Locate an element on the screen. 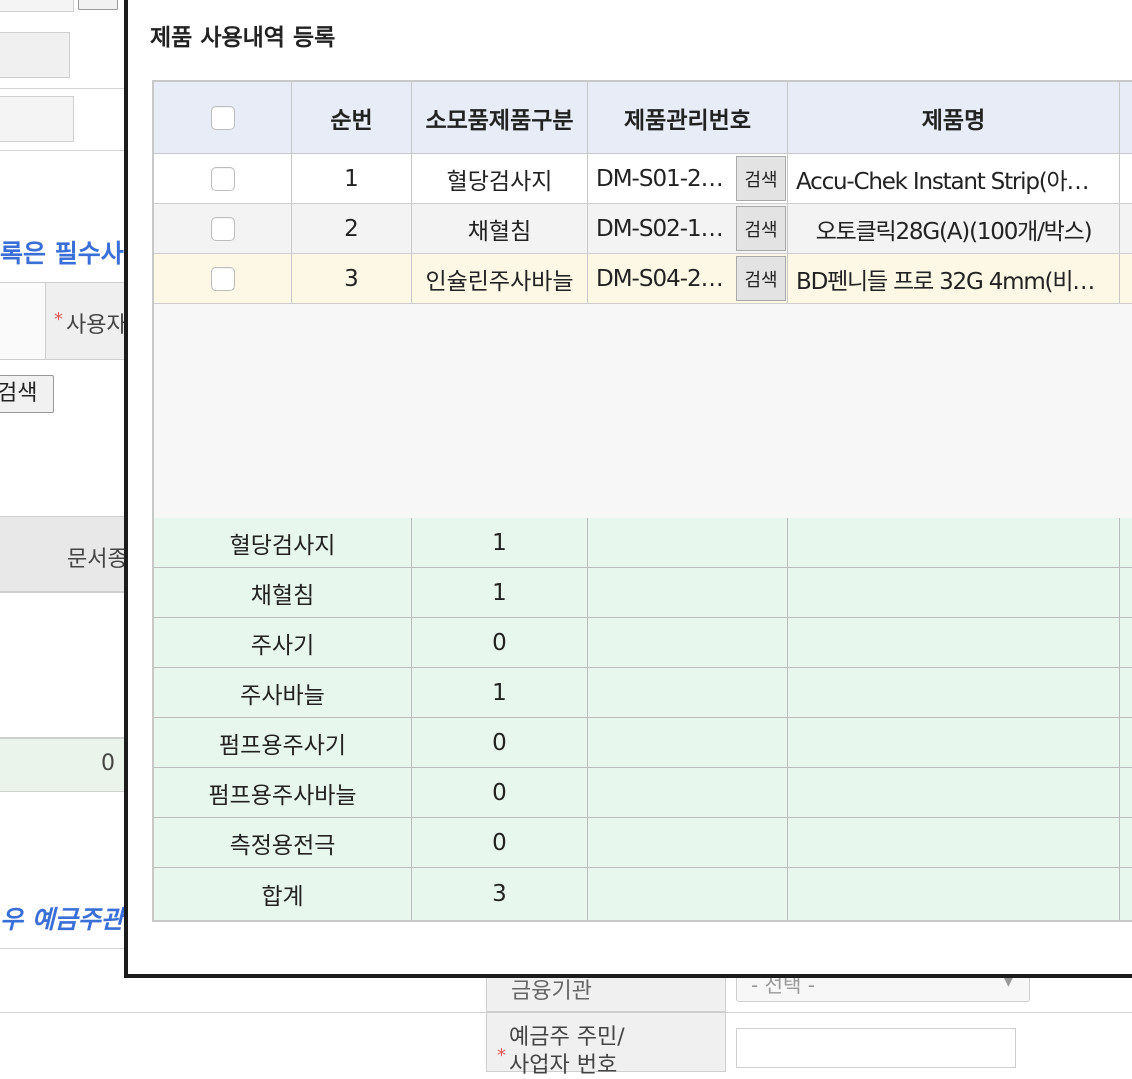  summary-total-row: 합계 3 is located at coordinates (643, 894).